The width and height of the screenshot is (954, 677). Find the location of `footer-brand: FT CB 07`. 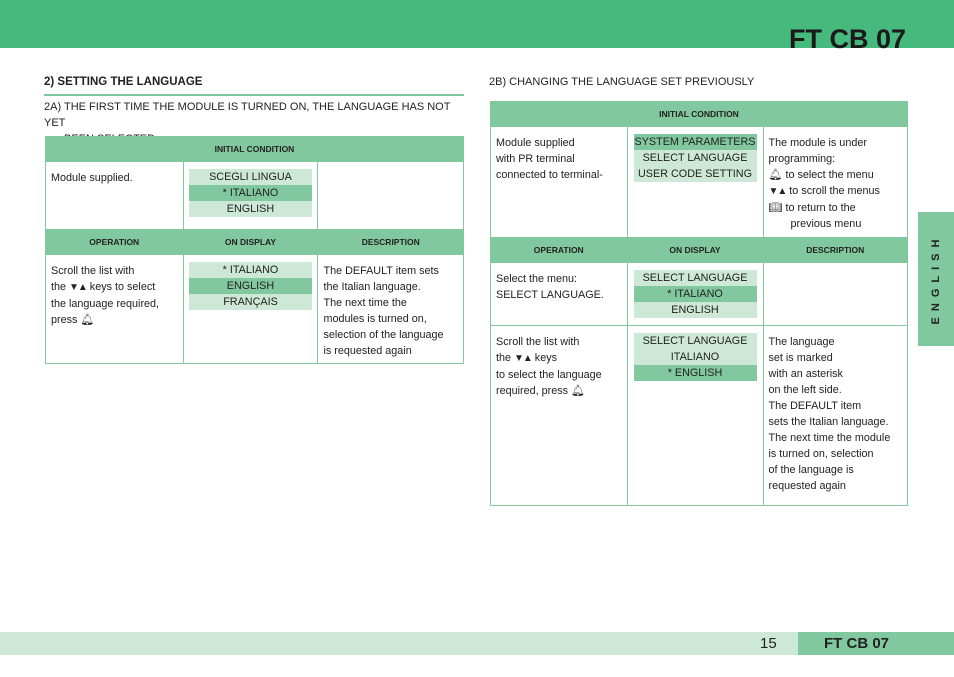

footer-brand: FT CB 07 is located at coordinates (876, 643).